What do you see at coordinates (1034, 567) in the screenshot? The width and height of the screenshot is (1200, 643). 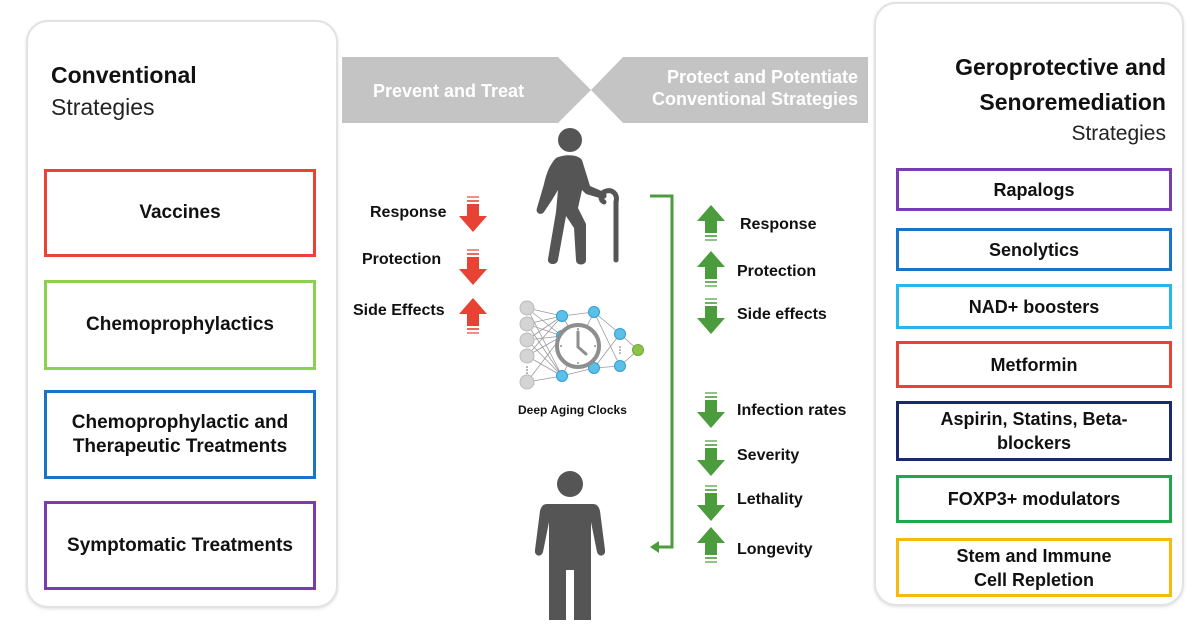 I see `strategy-box-stem-immune-repletion: Stem and Immune Cell Repletion` at bounding box center [1034, 567].